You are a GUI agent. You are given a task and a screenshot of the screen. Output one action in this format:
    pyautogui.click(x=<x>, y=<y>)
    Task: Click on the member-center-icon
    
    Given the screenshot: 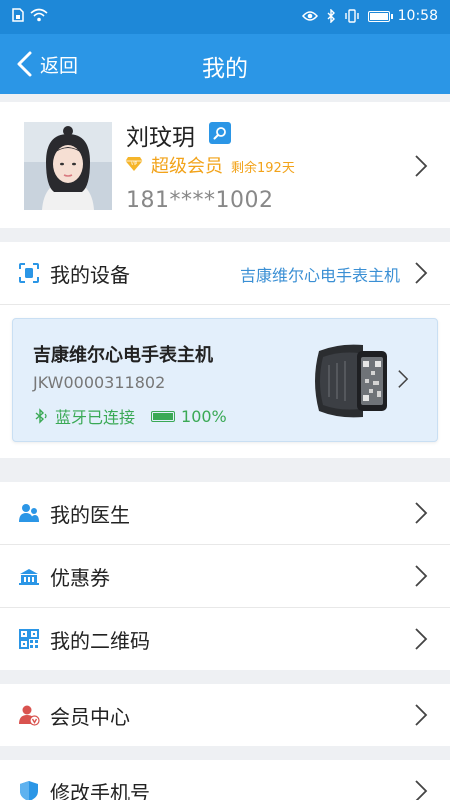 What is the action you would take?
    pyautogui.click(x=29, y=715)
    